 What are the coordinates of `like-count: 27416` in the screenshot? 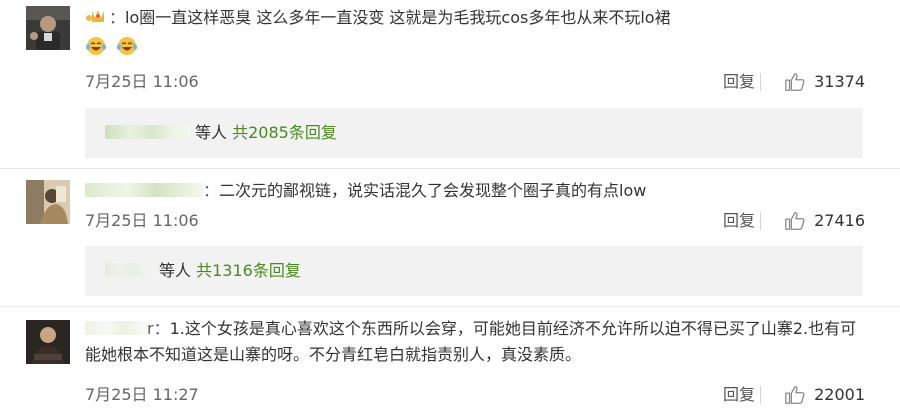 It's located at (839, 220).